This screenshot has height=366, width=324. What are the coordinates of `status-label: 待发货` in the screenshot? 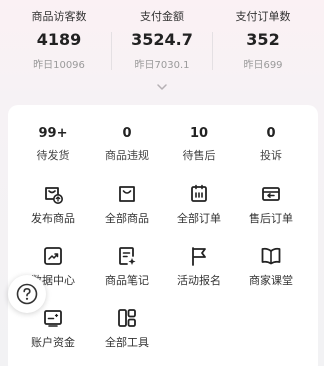 It's located at (53, 155).